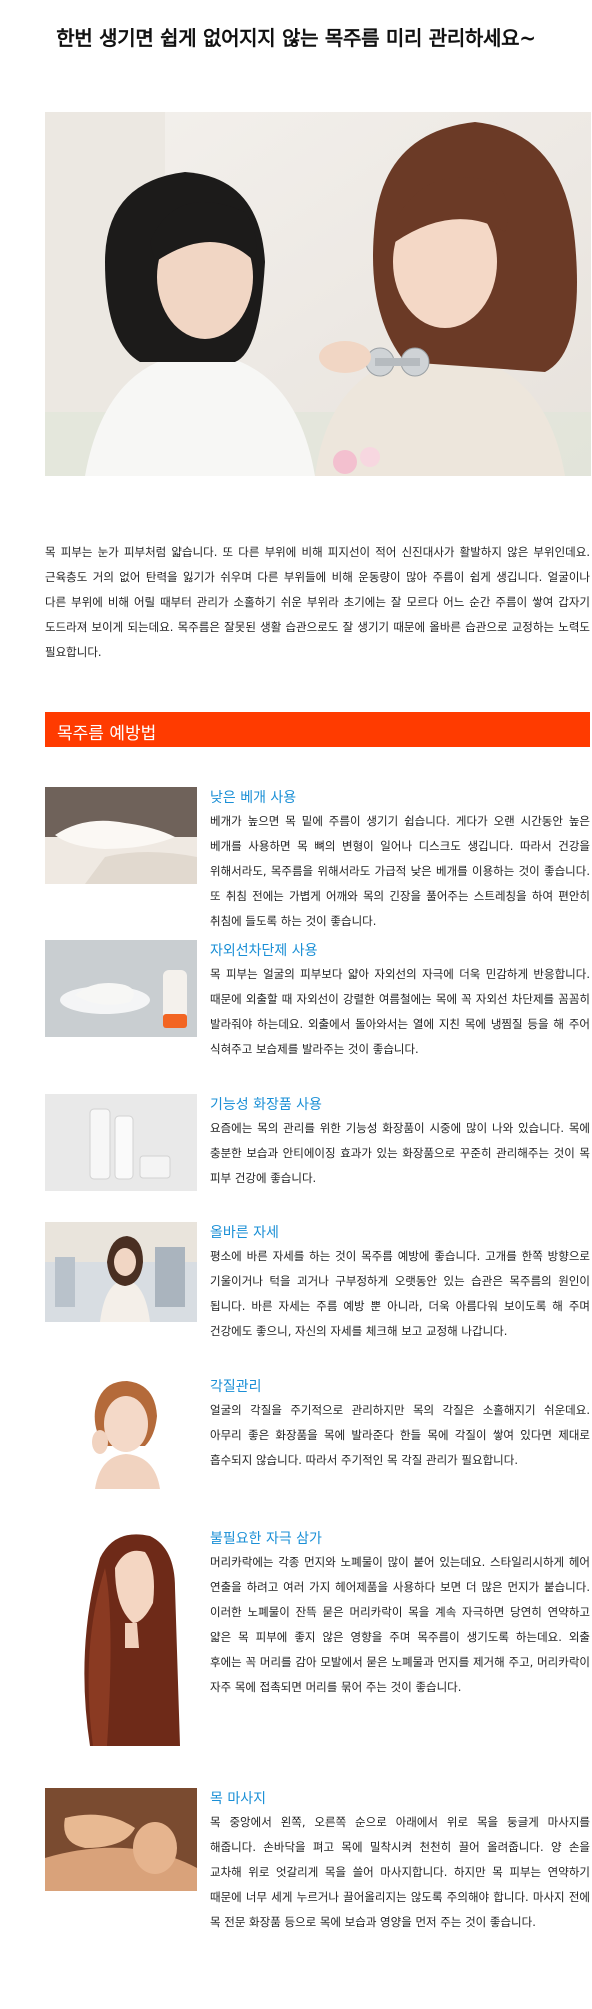 The height and width of the screenshot is (2009, 592). What do you see at coordinates (121, 1142) in the screenshot?
I see `cosmetic-bottles-photo` at bounding box center [121, 1142].